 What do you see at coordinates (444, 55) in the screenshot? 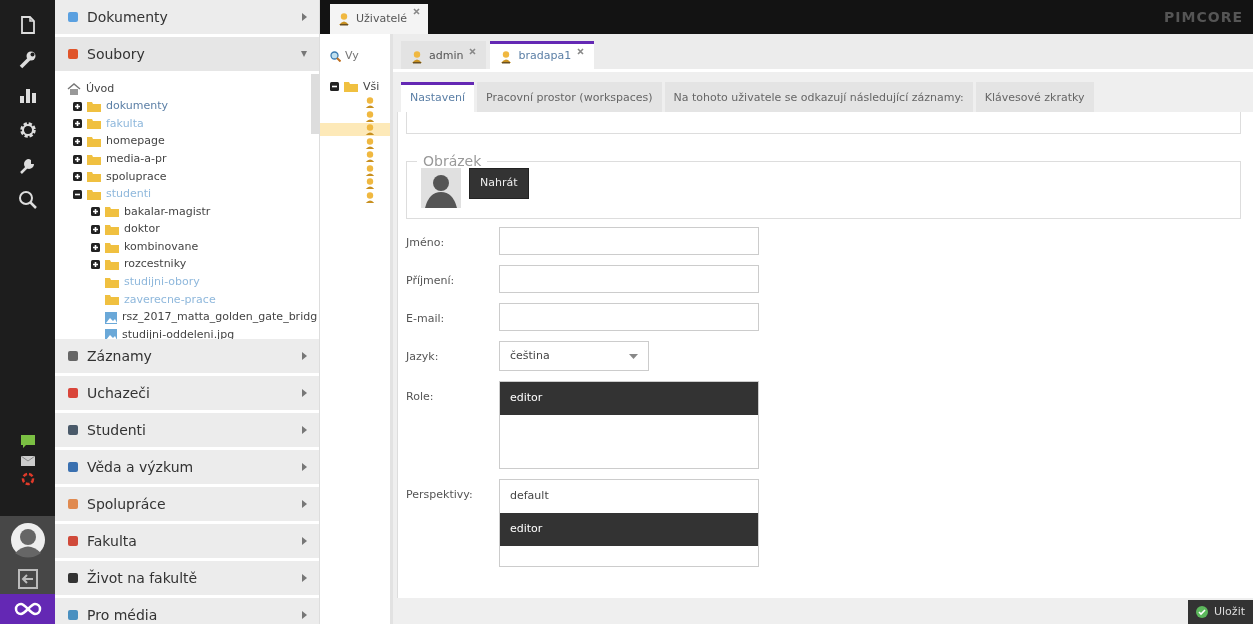
I see `user-tab: admin` at bounding box center [444, 55].